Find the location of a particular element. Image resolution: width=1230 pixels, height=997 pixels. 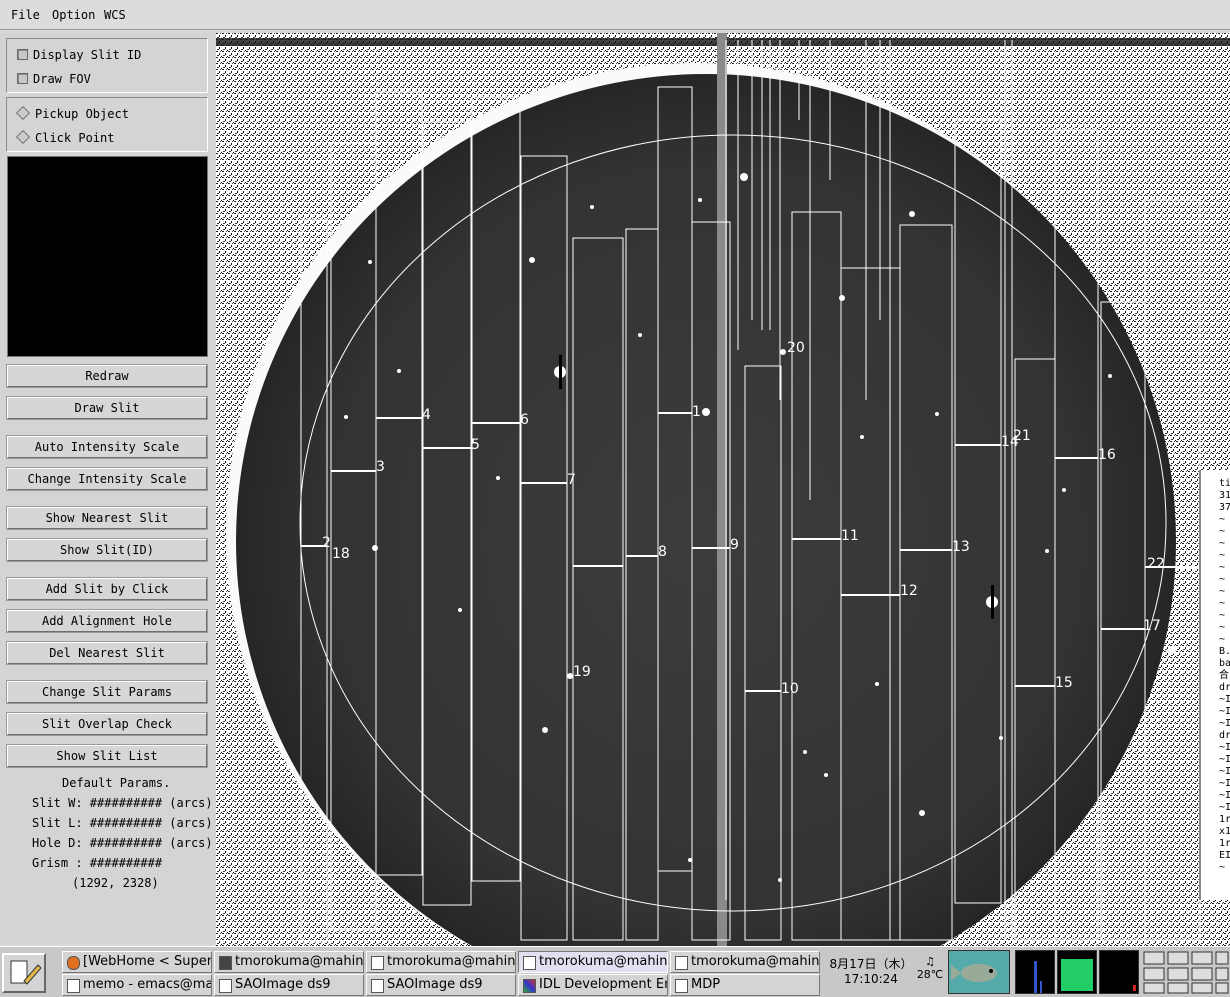

slit-id-label: 6 is located at coordinates (524, 420).